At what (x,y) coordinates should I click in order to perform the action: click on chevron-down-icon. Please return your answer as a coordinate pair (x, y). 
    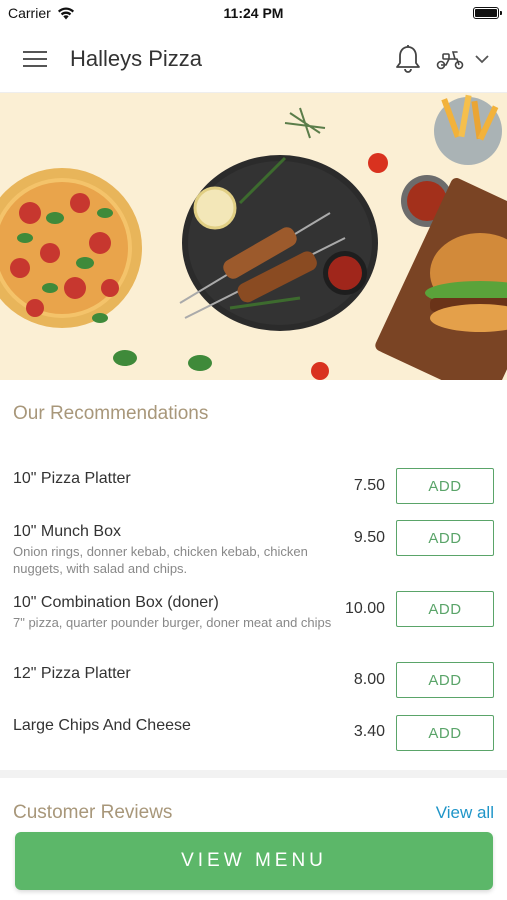
    Looking at the image, I should click on (482, 58).